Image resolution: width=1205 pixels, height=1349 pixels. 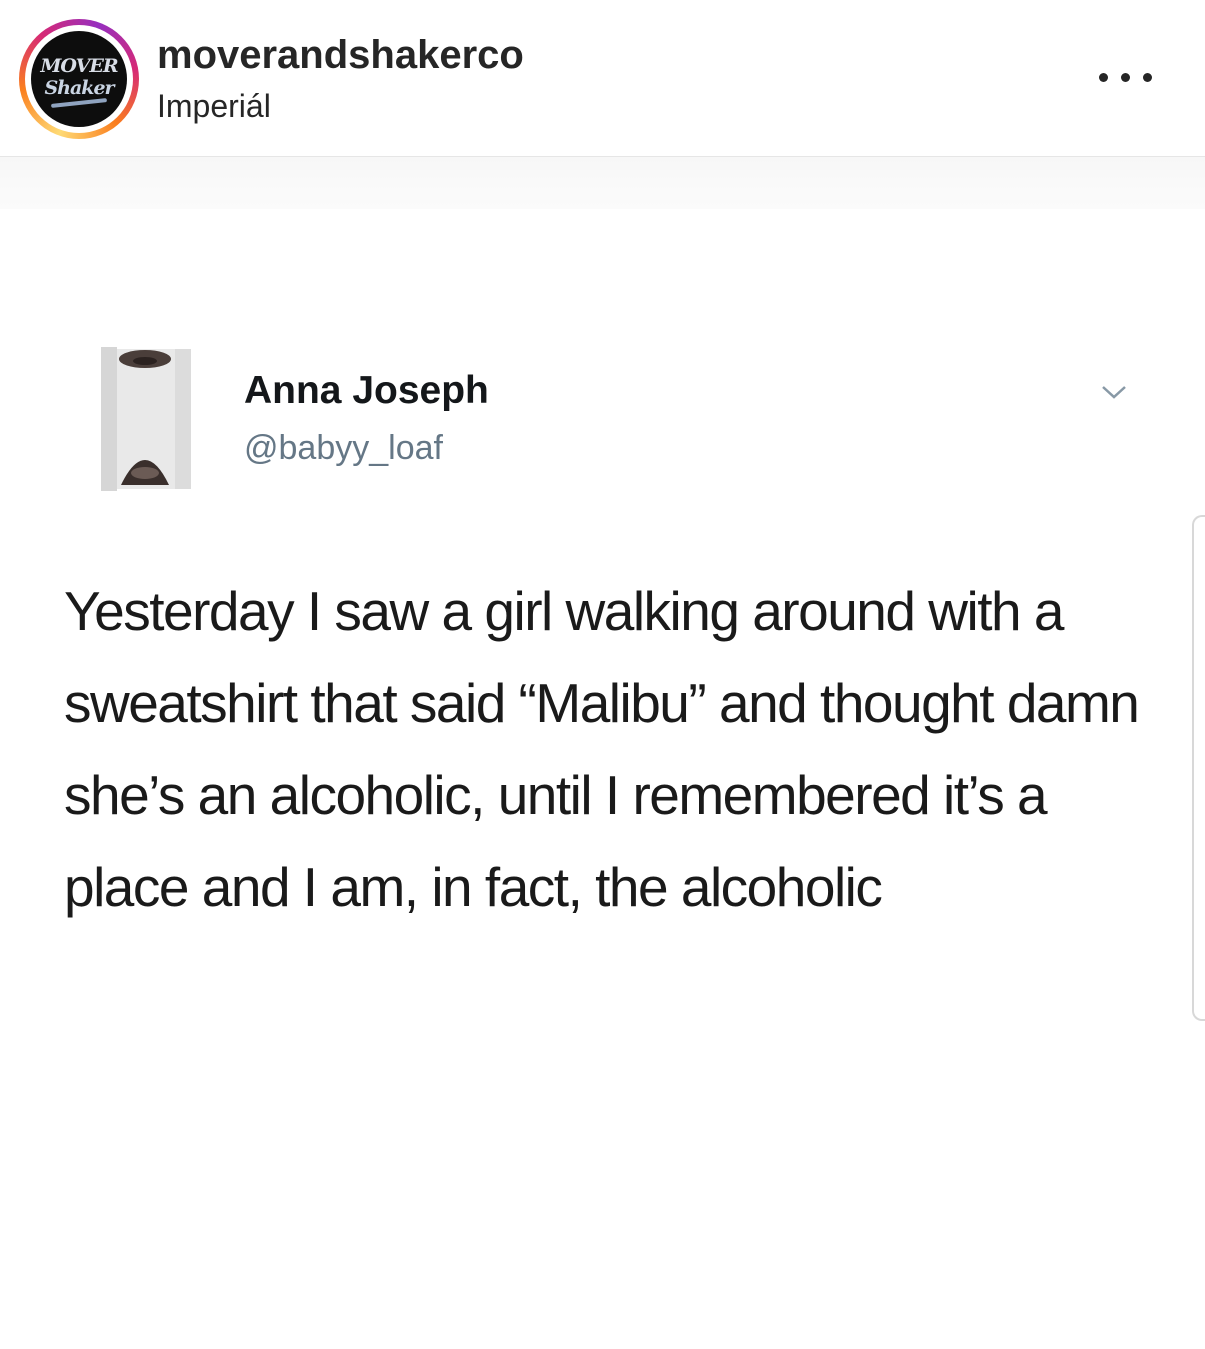 I want to click on post-username: moverandshakerco, so click(x=340, y=55).